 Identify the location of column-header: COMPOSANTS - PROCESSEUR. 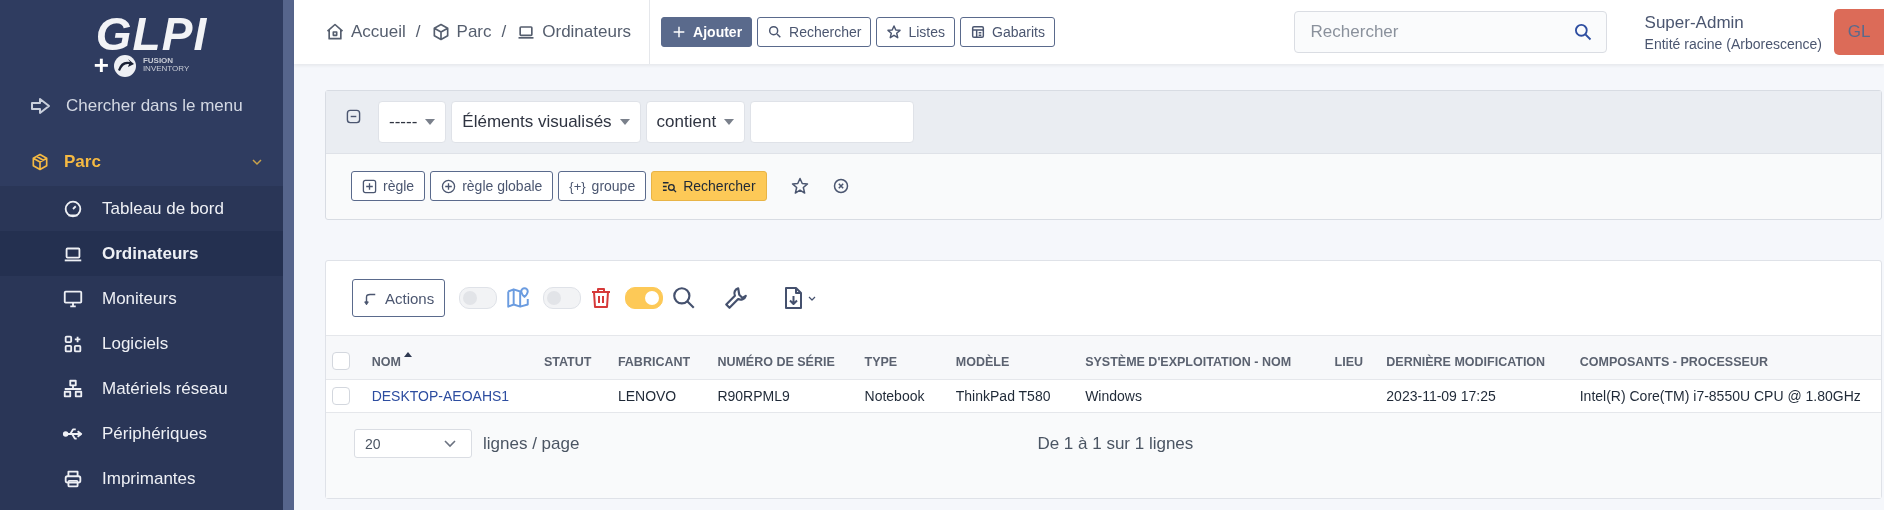
(1673, 361).